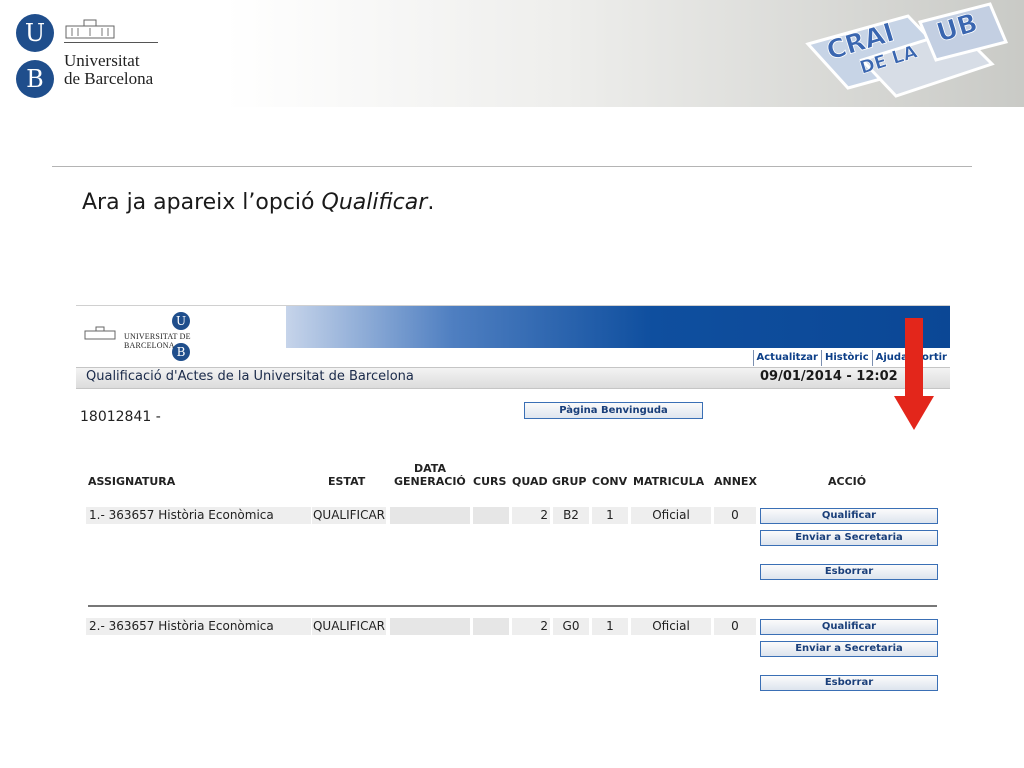 The height and width of the screenshot is (768, 1024). Describe the element at coordinates (530, 481) in the screenshot. I see `col-quad: QUAD` at that location.